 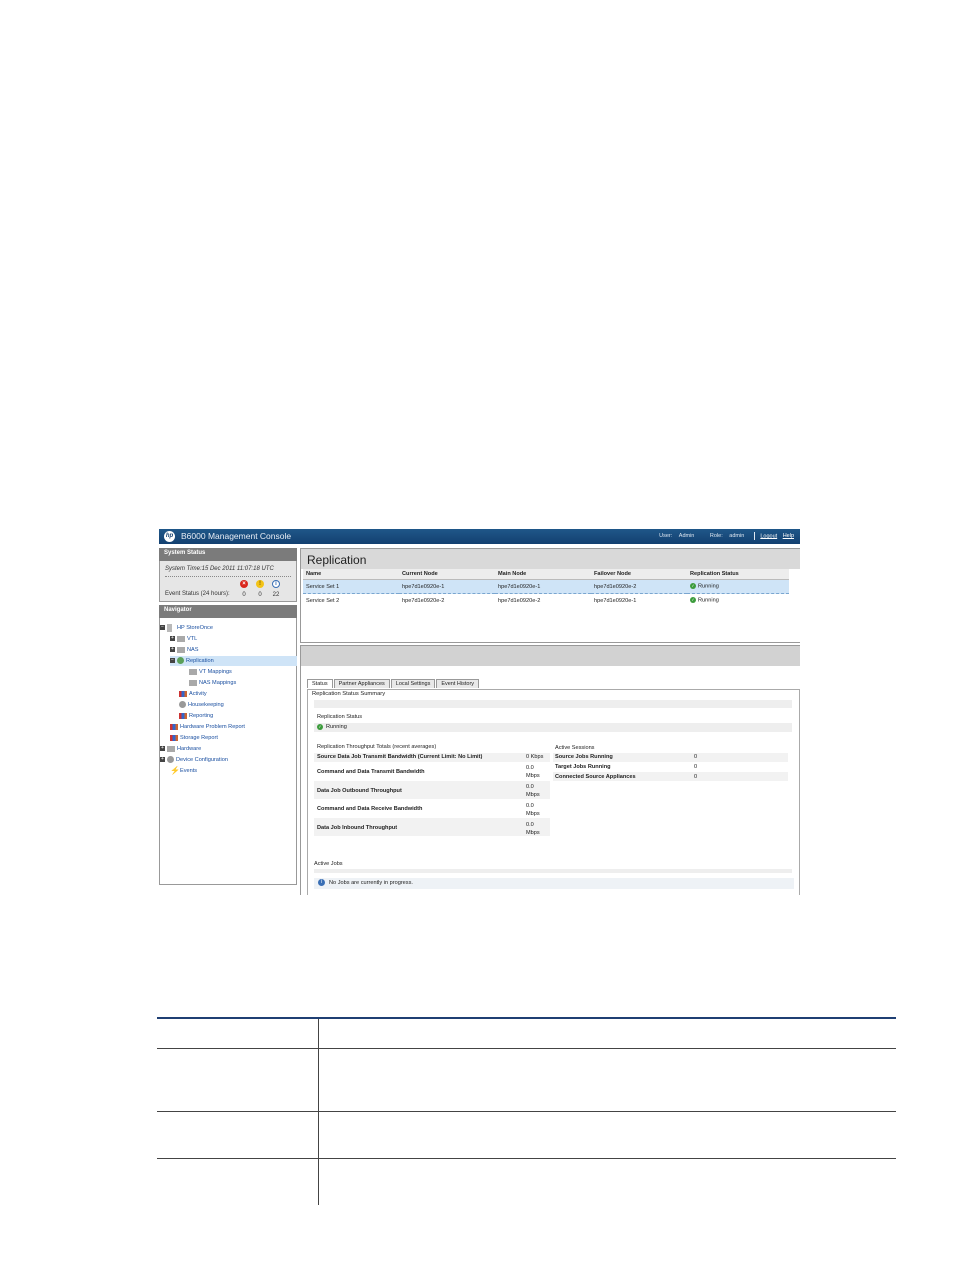 What do you see at coordinates (244, 584) in the screenshot?
I see `error-icon: ×` at bounding box center [244, 584].